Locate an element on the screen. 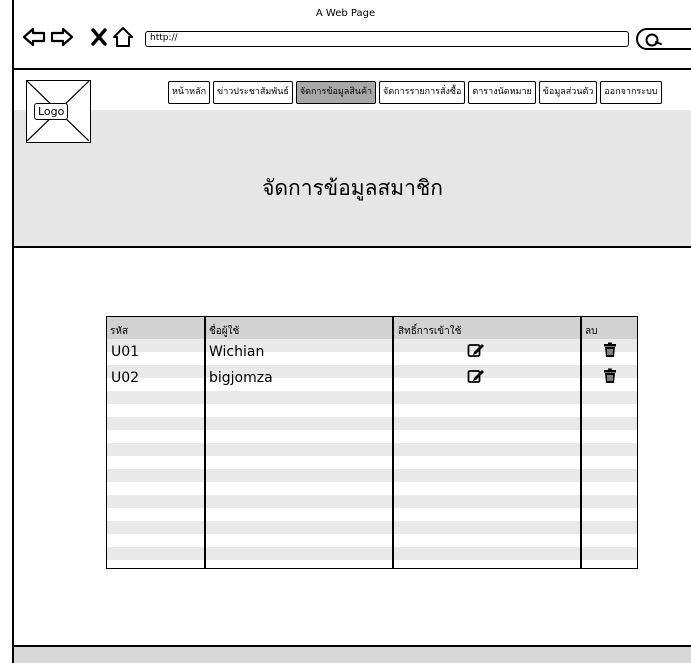 This screenshot has height=663, width=691. toolbar-divider is located at coordinates (351, 69).